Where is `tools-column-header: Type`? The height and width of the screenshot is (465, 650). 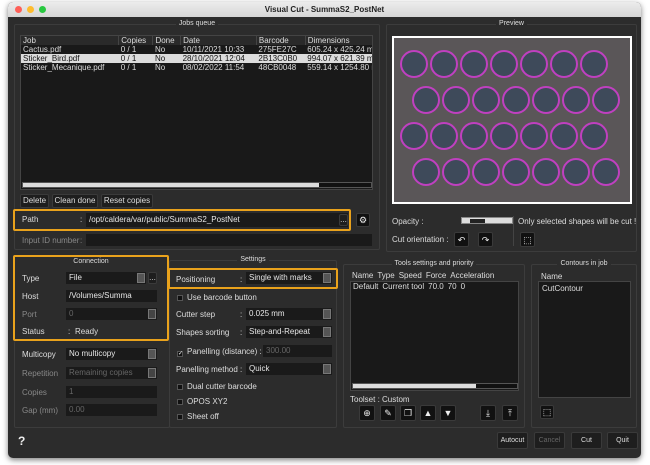 tools-column-header: Type is located at coordinates (385, 275).